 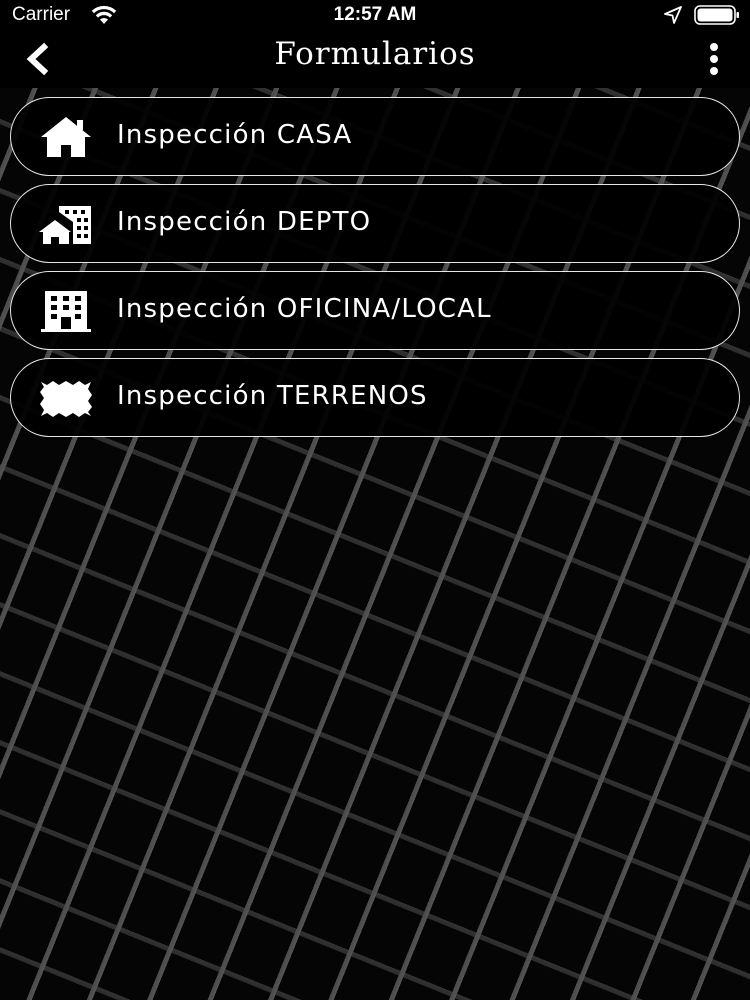 I want to click on page-title: Formularios, so click(x=375, y=54).